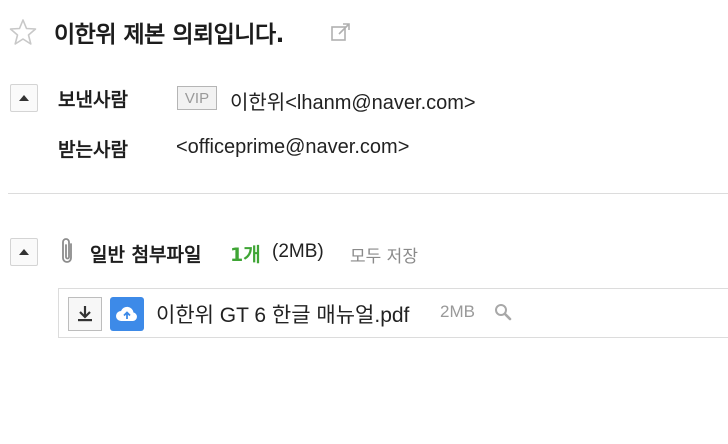 This screenshot has width=728, height=444. What do you see at coordinates (146, 255) in the screenshot?
I see `attachments-title: 일반 첨부파일` at bounding box center [146, 255].